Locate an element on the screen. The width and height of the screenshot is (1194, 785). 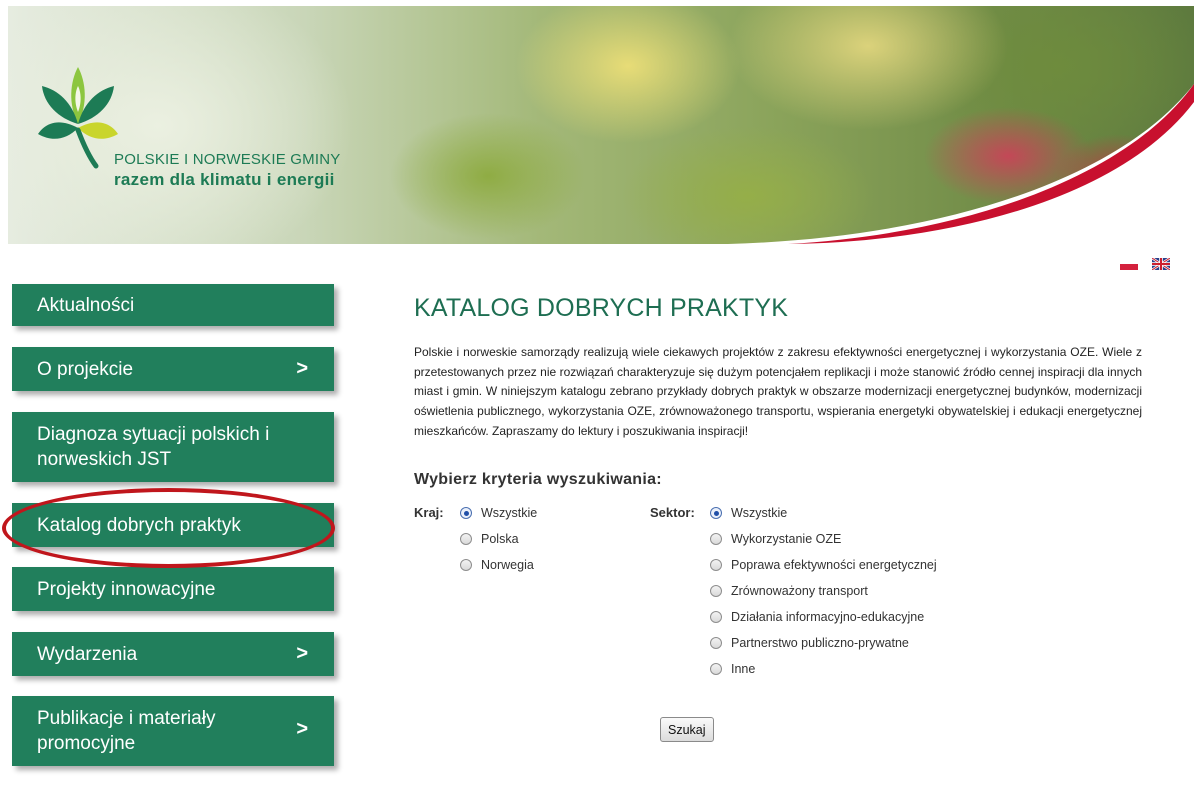
sektor-option-label: Działania informacyjno-edukacyjne is located at coordinates (828, 617).